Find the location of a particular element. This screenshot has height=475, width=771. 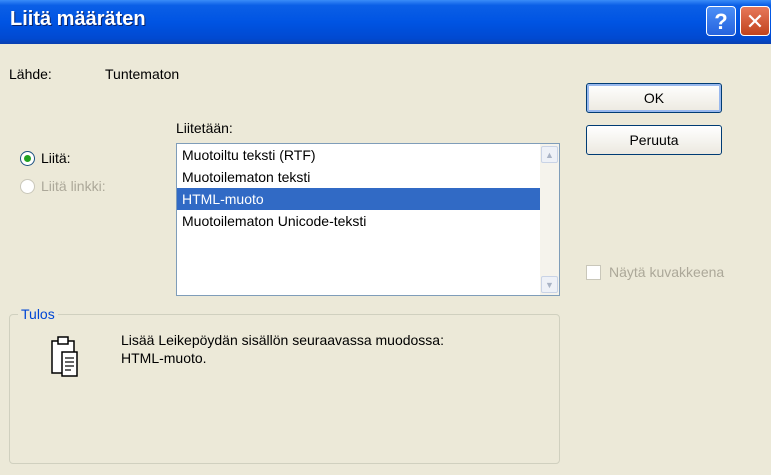

help-icon: ? is located at coordinates (721, 21).